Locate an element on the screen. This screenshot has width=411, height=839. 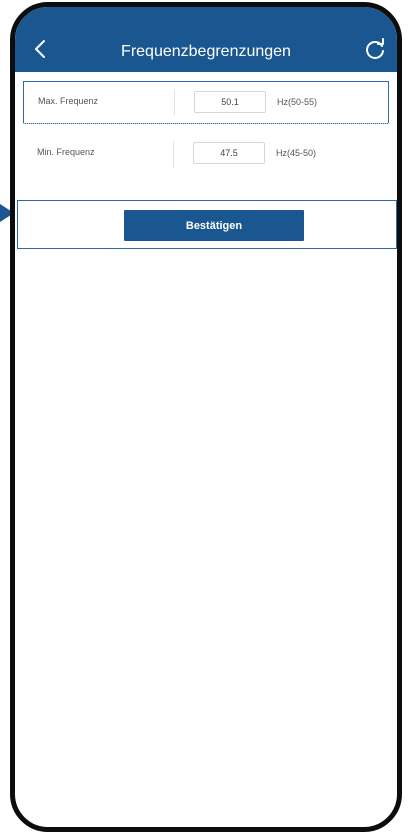
min-frequency-input is located at coordinates (229, 153).